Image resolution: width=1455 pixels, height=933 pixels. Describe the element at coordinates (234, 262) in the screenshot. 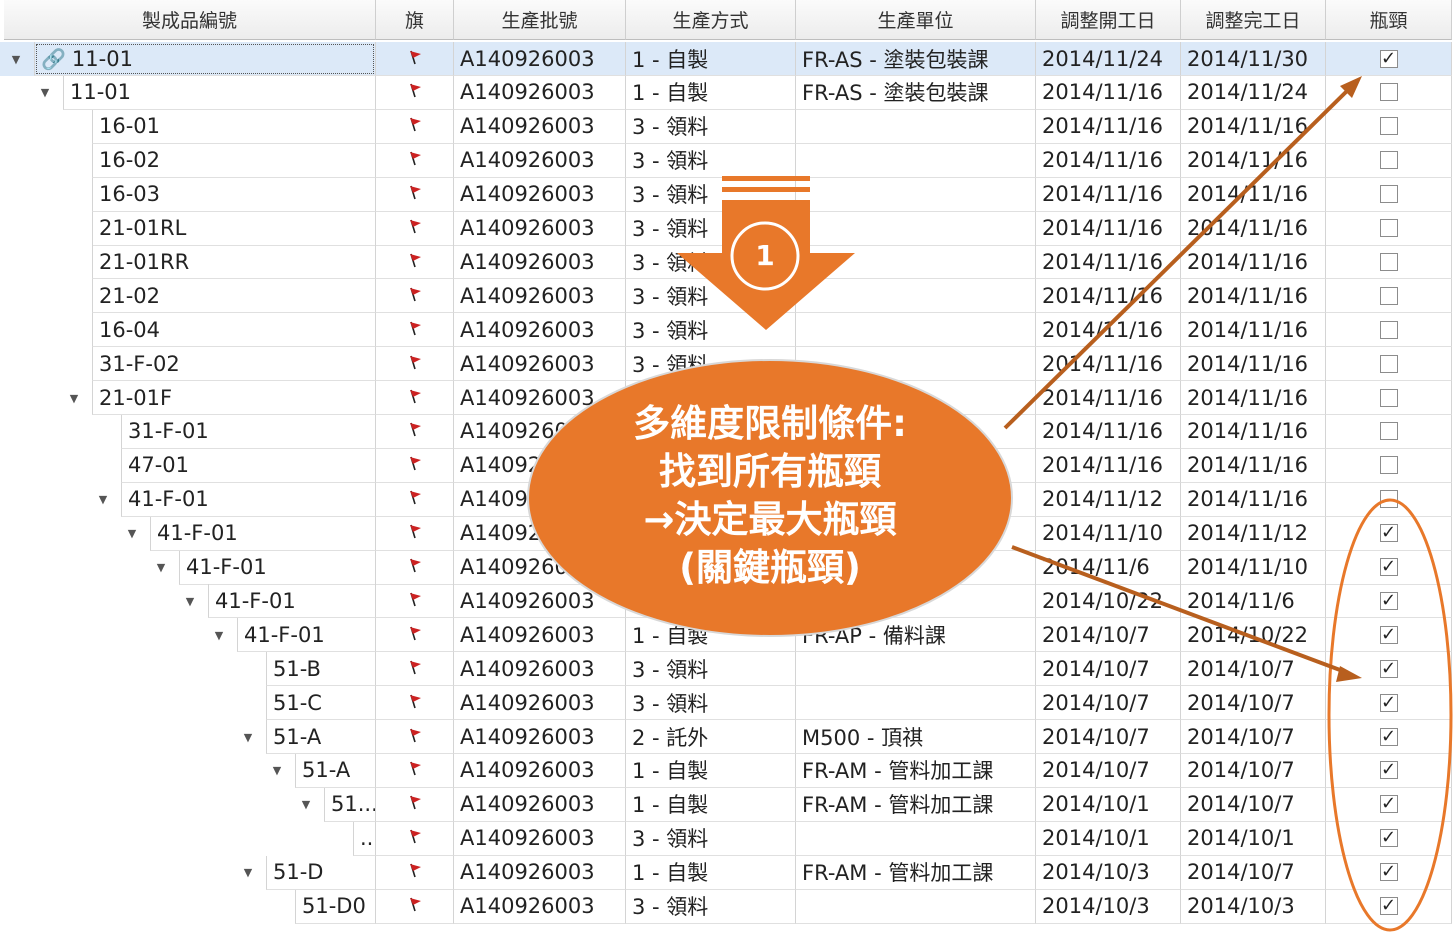

I see `part-number-cell: 21-01RR` at that location.